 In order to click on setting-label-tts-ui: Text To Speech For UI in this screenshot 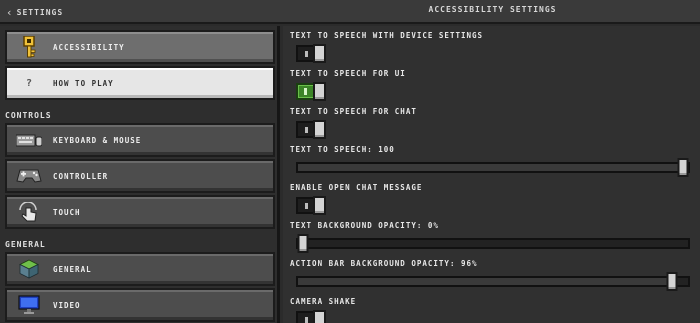, I will do `click(348, 73)`.